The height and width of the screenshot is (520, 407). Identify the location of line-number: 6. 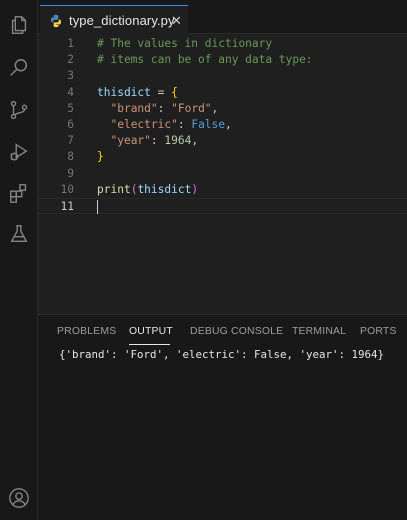
(70, 124).